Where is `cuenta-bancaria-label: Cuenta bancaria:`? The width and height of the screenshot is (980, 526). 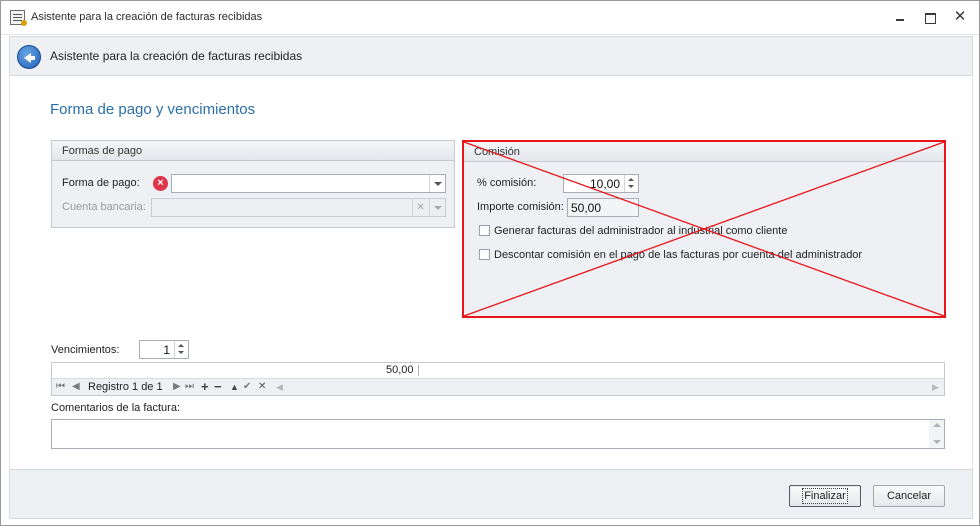
cuenta-bancaria-label: Cuenta bancaria: is located at coordinates (104, 207).